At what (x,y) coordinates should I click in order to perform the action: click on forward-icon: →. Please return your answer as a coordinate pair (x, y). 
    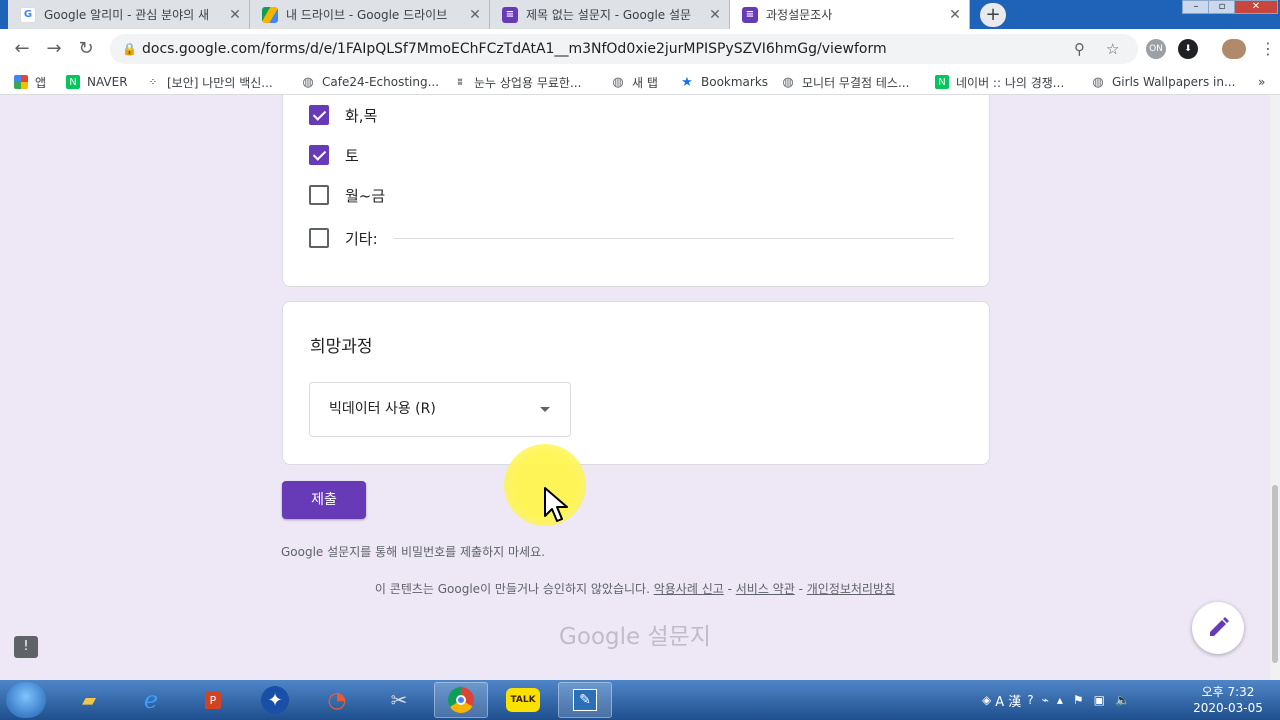
    Looking at the image, I should click on (54, 49).